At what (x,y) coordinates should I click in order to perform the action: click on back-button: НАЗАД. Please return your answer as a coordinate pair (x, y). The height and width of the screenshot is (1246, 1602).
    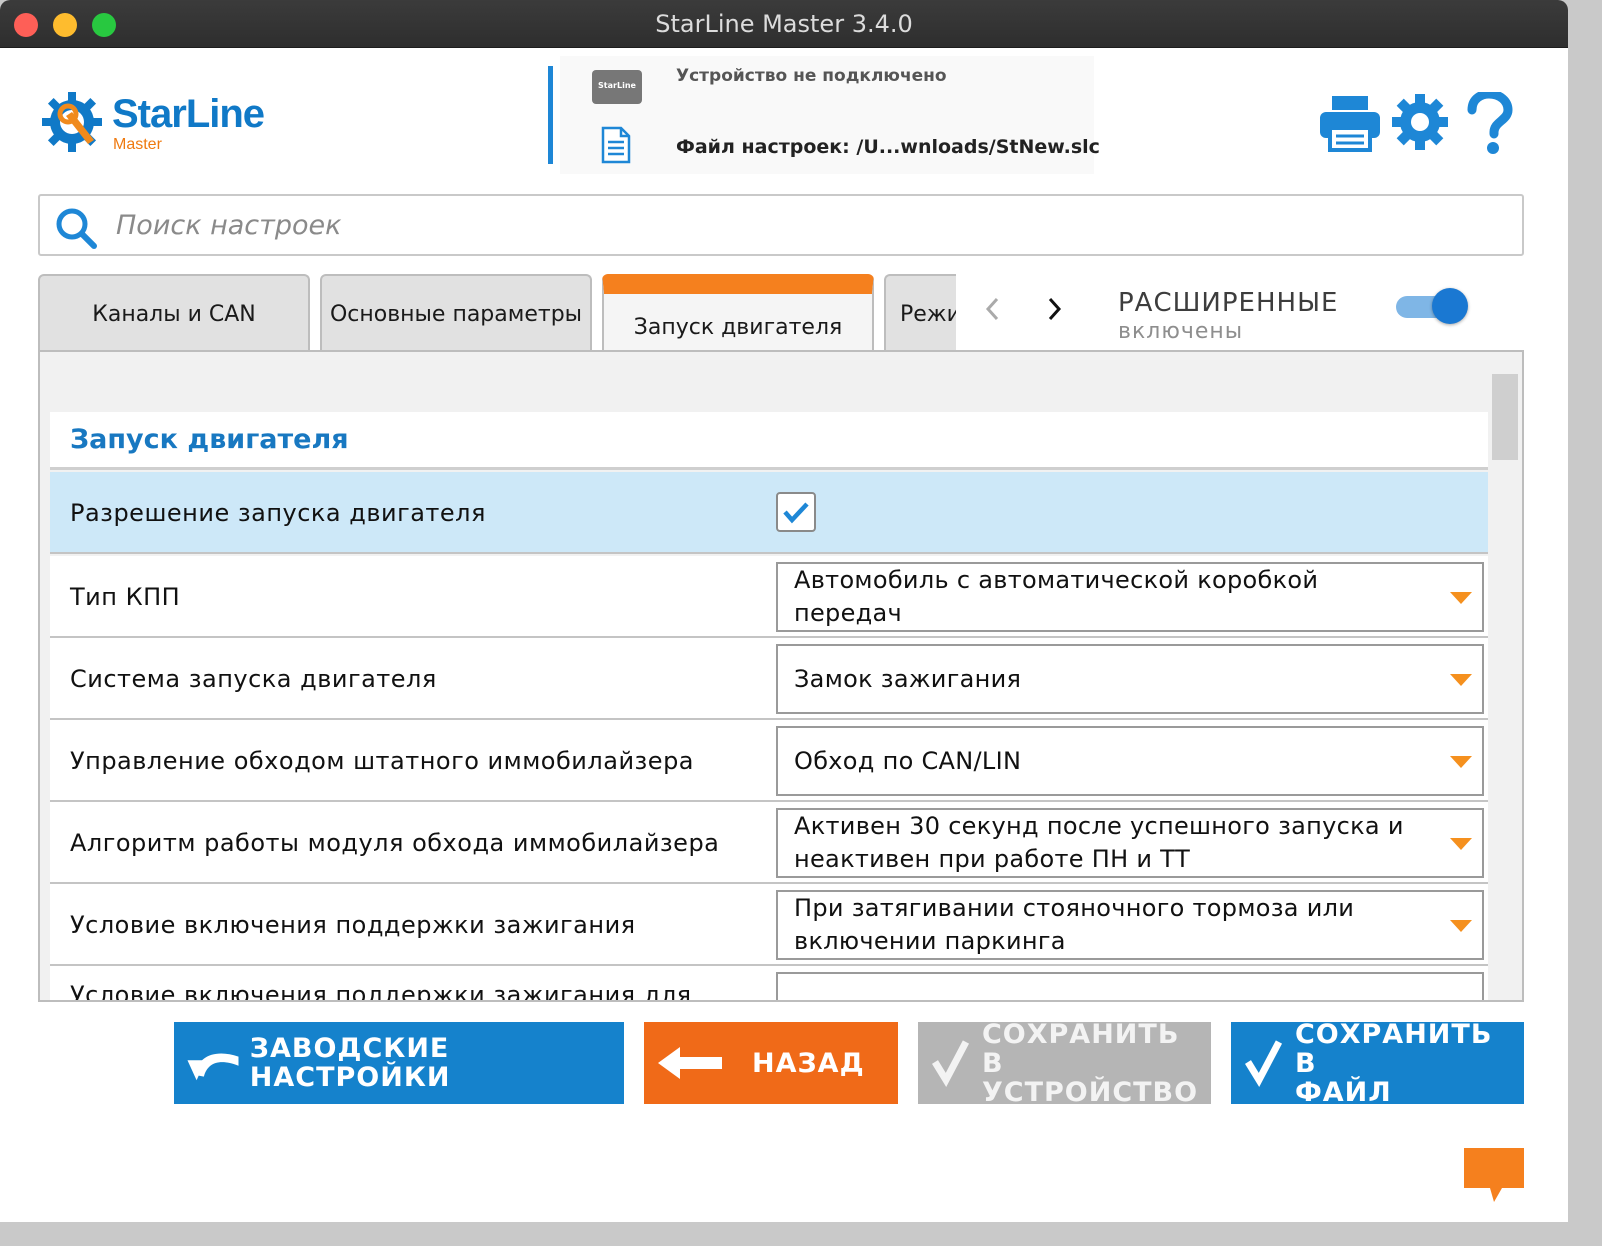
    Looking at the image, I should click on (771, 1063).